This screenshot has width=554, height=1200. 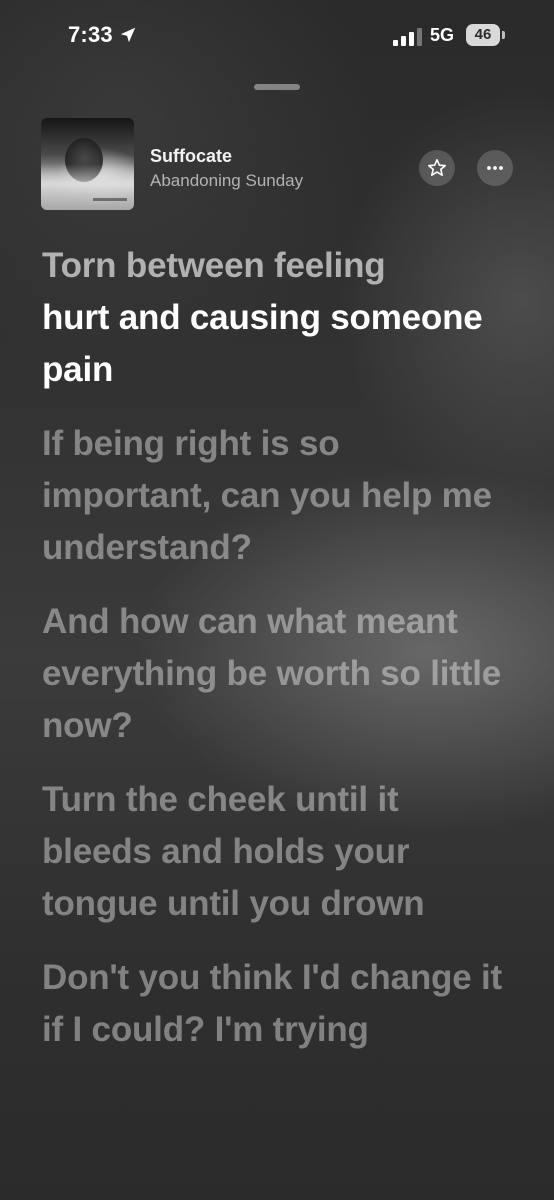 What do you see at coordinates (407, 37) in the screenshot?
I see `cellular-signal-icon` at bounding box center [407, 37].